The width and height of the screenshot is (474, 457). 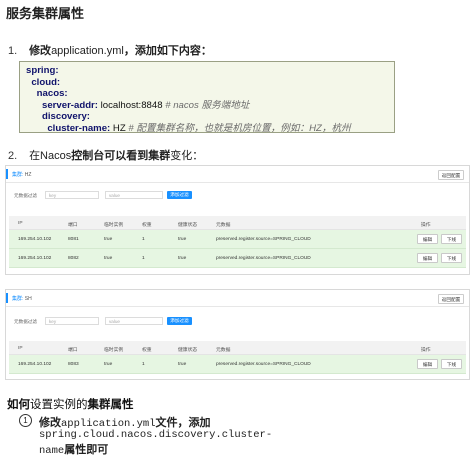 I want to click on instruction-line-2: spring.cloud.nacos.discovery.cluster-, so click(x=156, y=435).